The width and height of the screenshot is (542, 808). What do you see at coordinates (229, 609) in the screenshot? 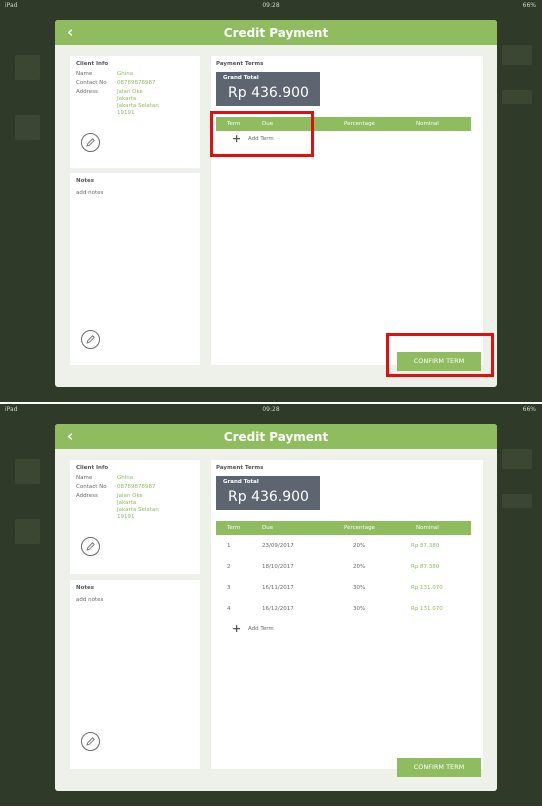
I see `term-number: 4` at bounding box center [229, 609].